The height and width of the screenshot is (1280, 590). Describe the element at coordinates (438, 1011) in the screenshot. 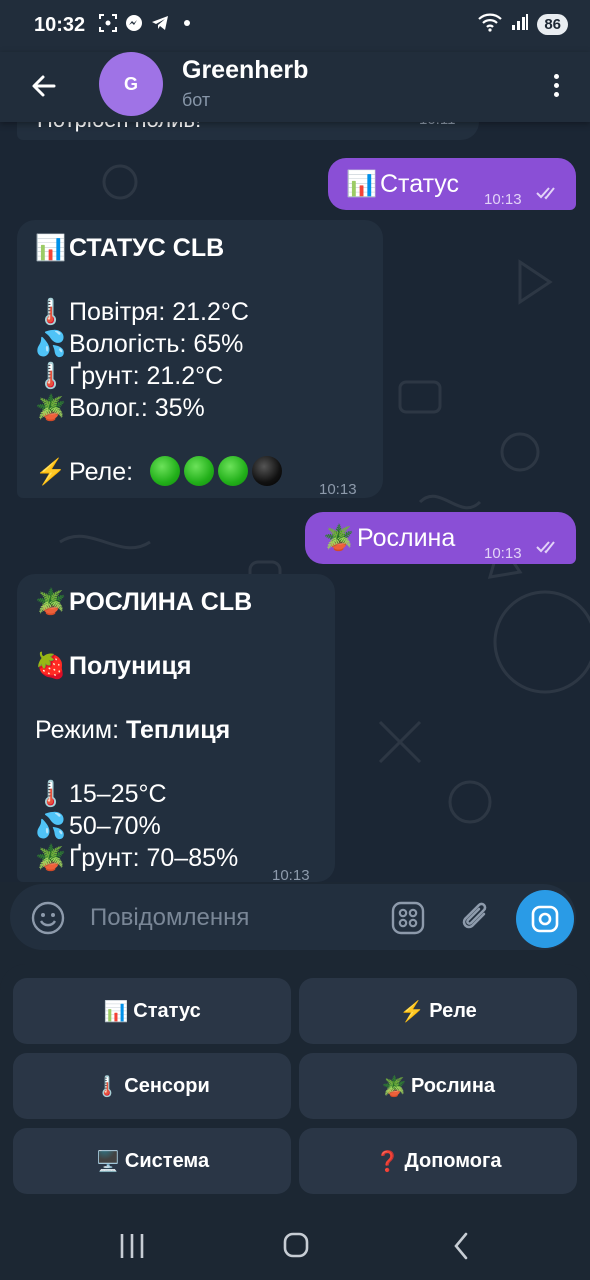

I see `kb-button-relay: ⚡ Реле` at that location.